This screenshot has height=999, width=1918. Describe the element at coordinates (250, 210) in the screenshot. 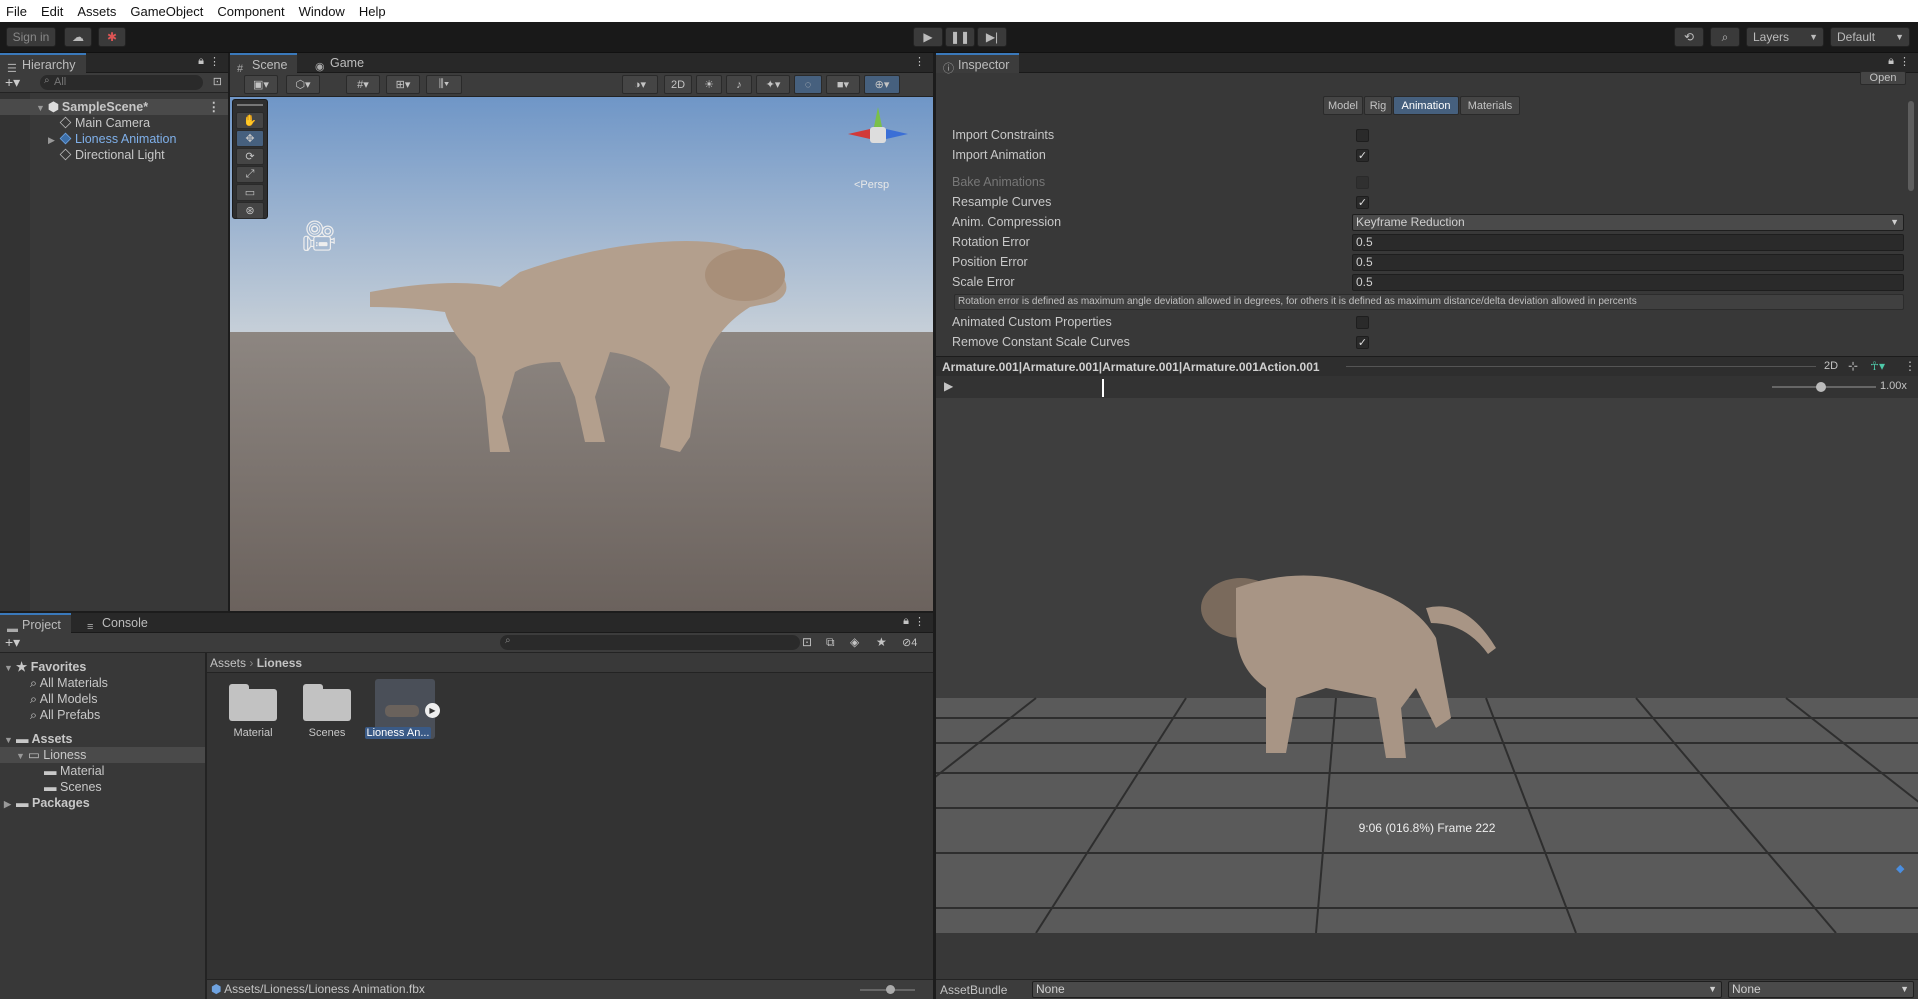

I see `transform-tool-icon: ⊛` at that location.